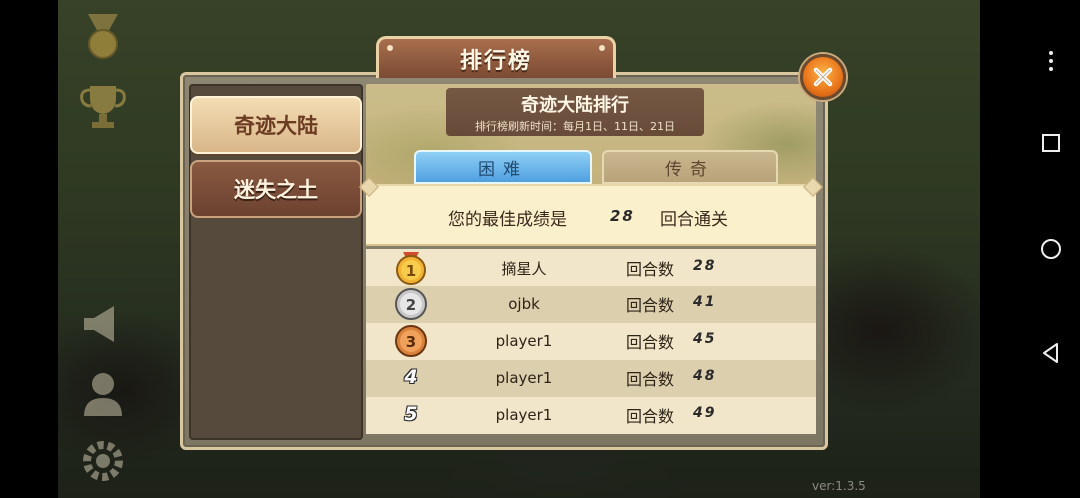 The image size is (1080, 498). I want to click on best-result-bar, so click(591, 211).